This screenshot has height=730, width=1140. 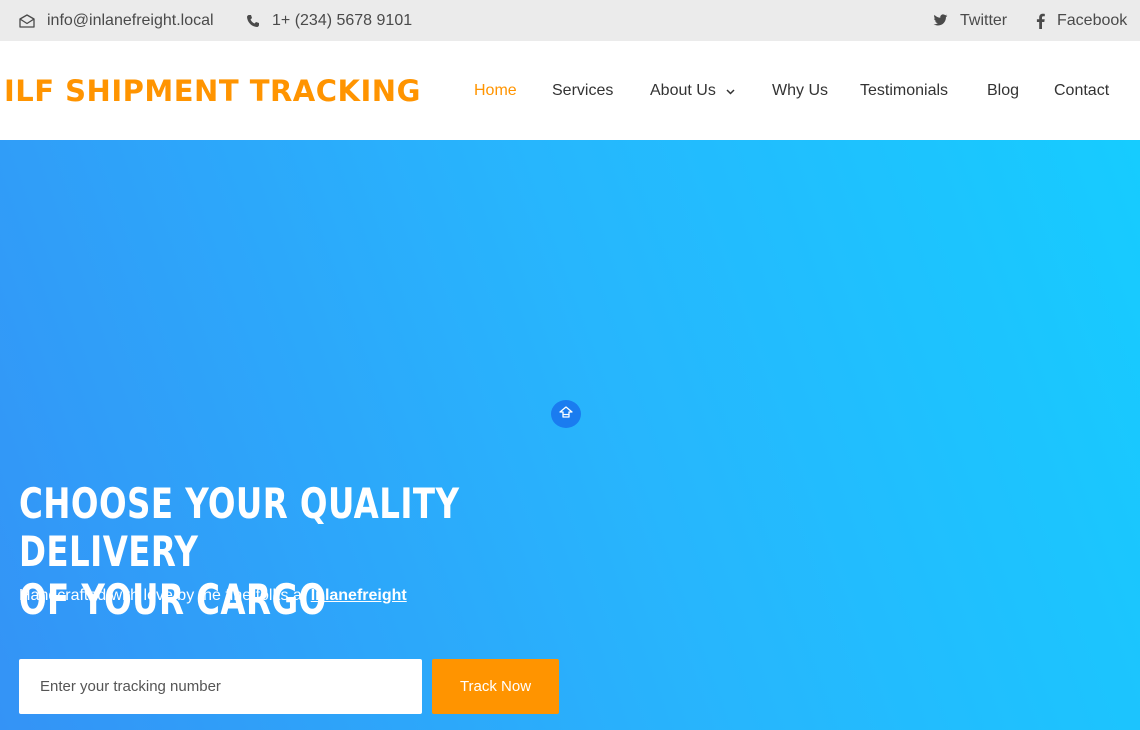 What do you see at coordinates (800, 90) in the screenshot?
I see `nav-why-us: Why Us` at bounding box center [800, 90].